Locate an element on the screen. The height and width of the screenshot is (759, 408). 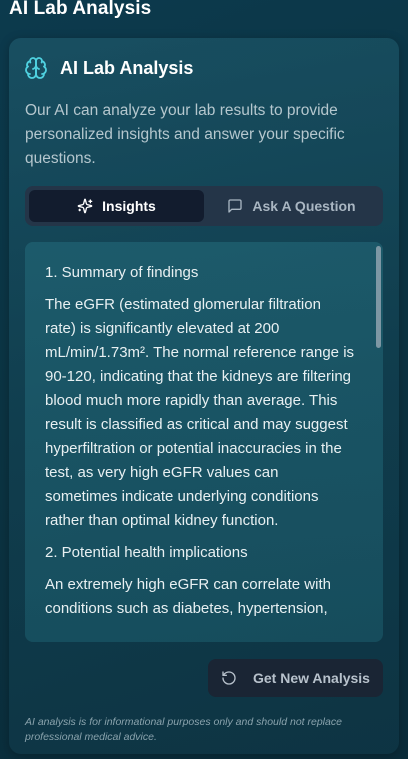
rotate-ccw-icon is located at coordinates (229, 678).